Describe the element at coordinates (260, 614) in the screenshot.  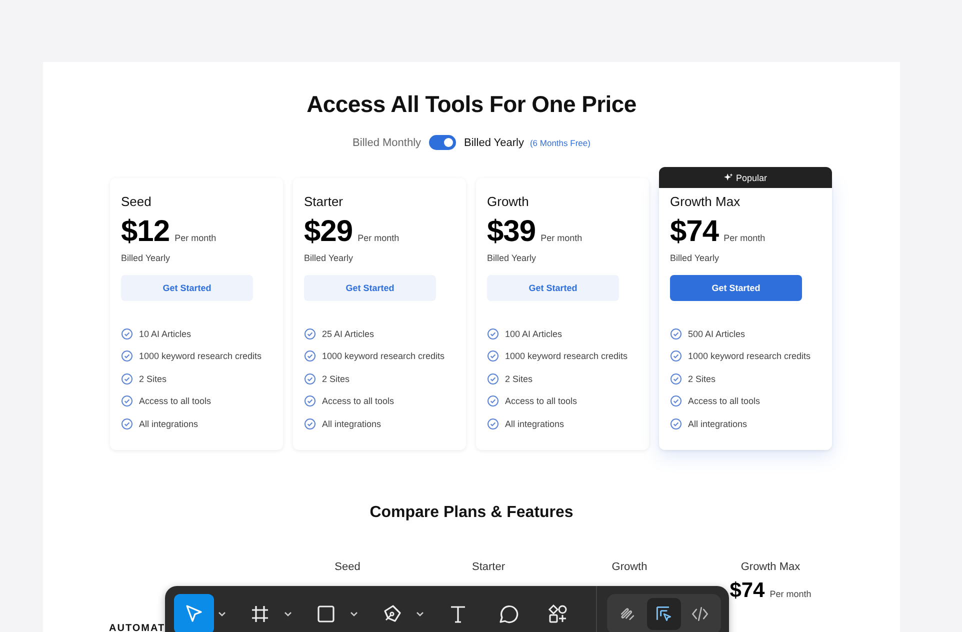
I see `frame-icon` at that location.